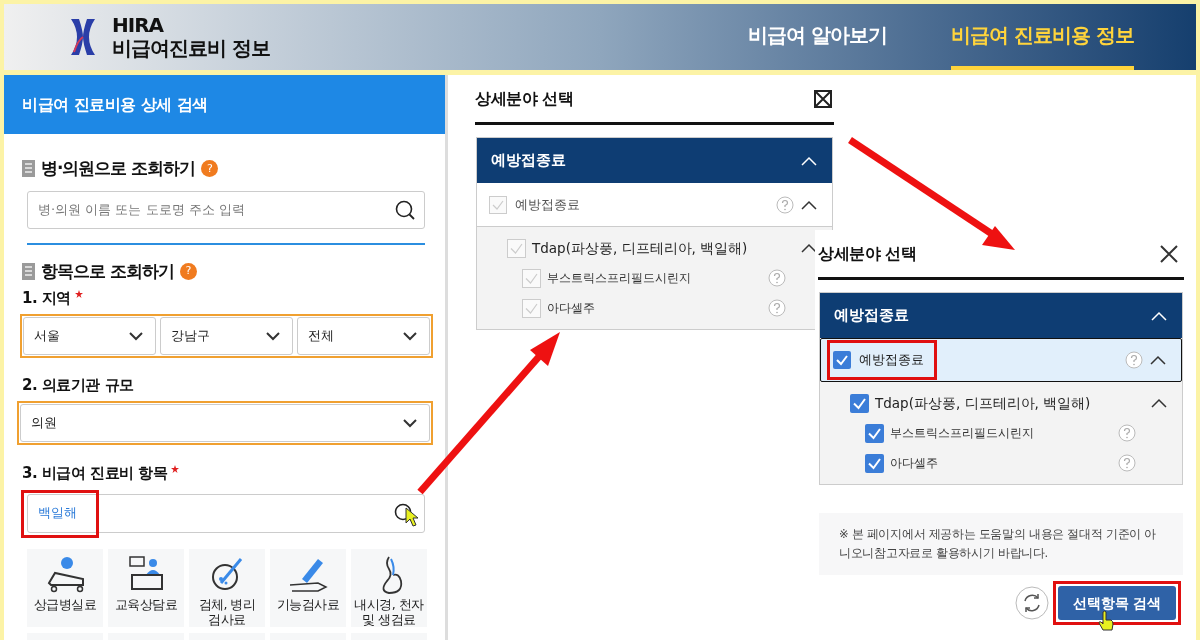  What do you see at coordinates (1032, 603) in the screenshot?
I see `refresh-icon` at bounding box center [1032, 603].